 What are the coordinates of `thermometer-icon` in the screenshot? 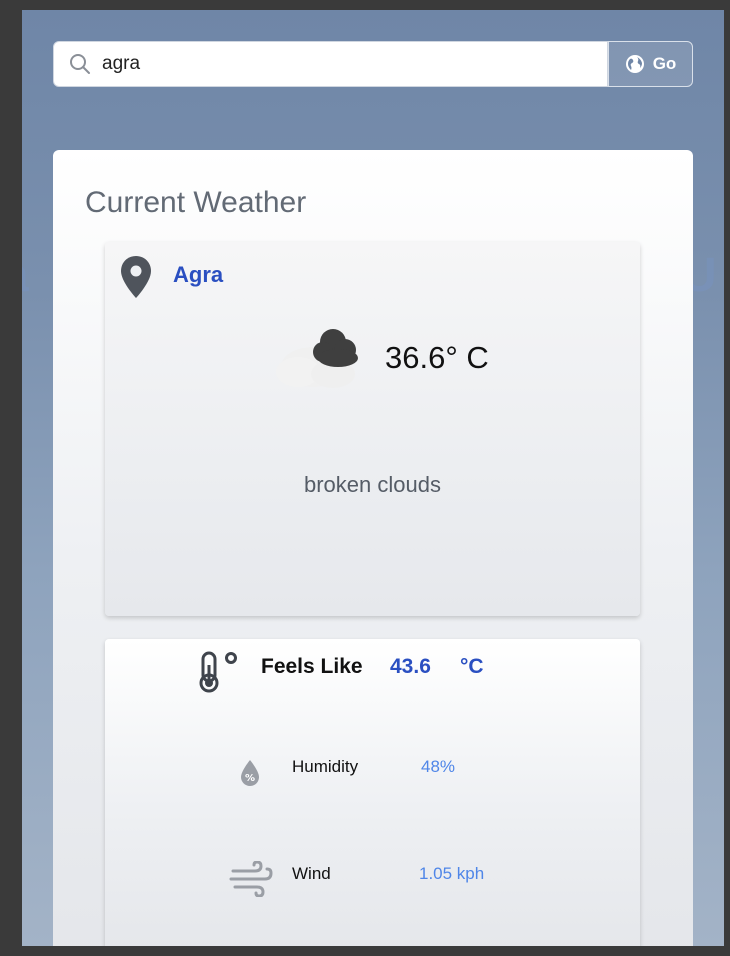 It's located at (218, 672).